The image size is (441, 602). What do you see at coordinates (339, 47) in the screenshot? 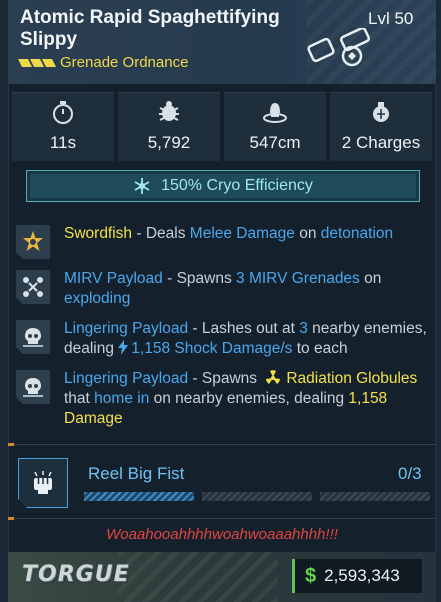
I see `grenade-weapon-icon` at bounding box center [339, 47].